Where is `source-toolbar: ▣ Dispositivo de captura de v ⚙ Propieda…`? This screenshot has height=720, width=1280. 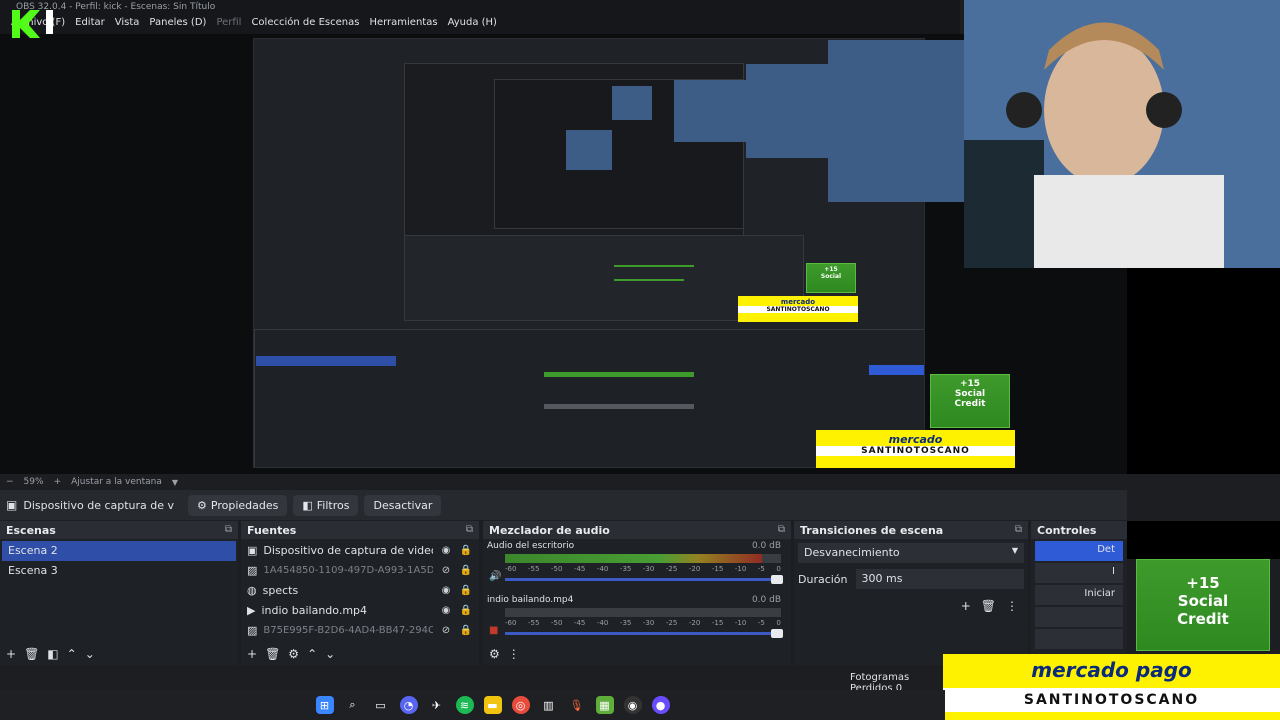
source-toolbar: ▣ Dispositivo de captura de v ⚙ Propieda… is located at coordinates (563, 505).